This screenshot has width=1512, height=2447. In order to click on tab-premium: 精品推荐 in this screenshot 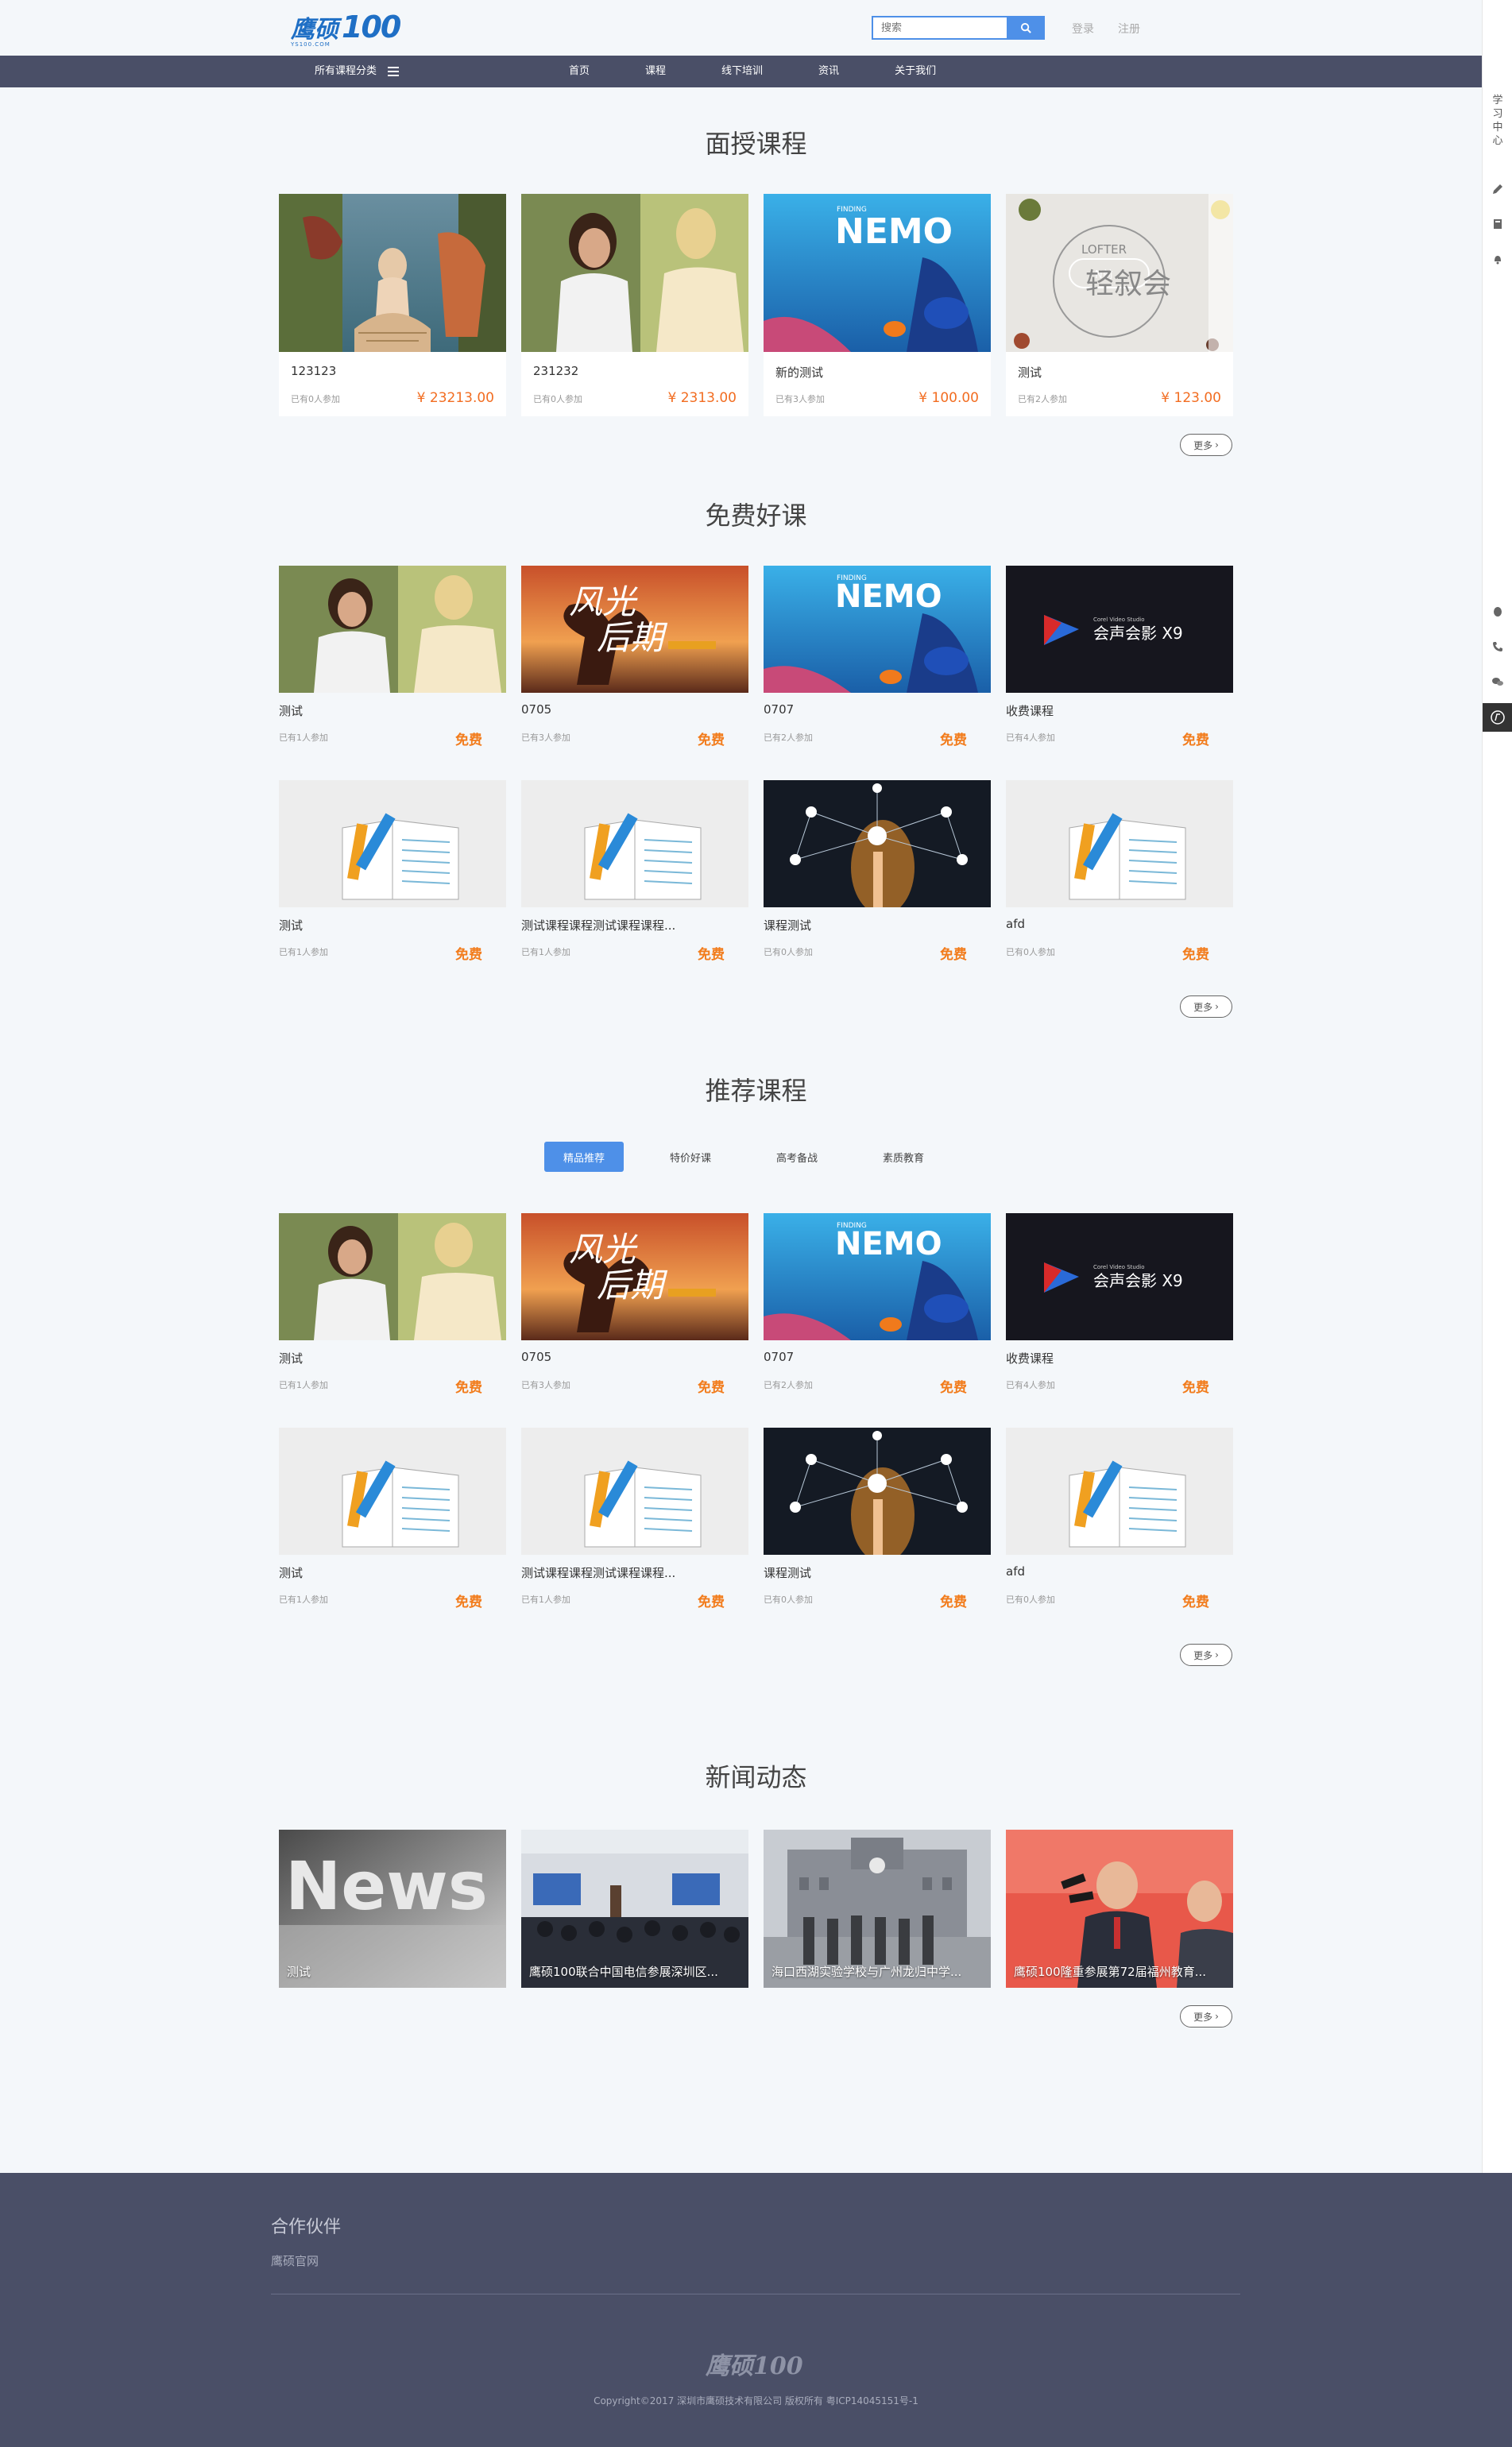, I will do `click(584, 1157)`.